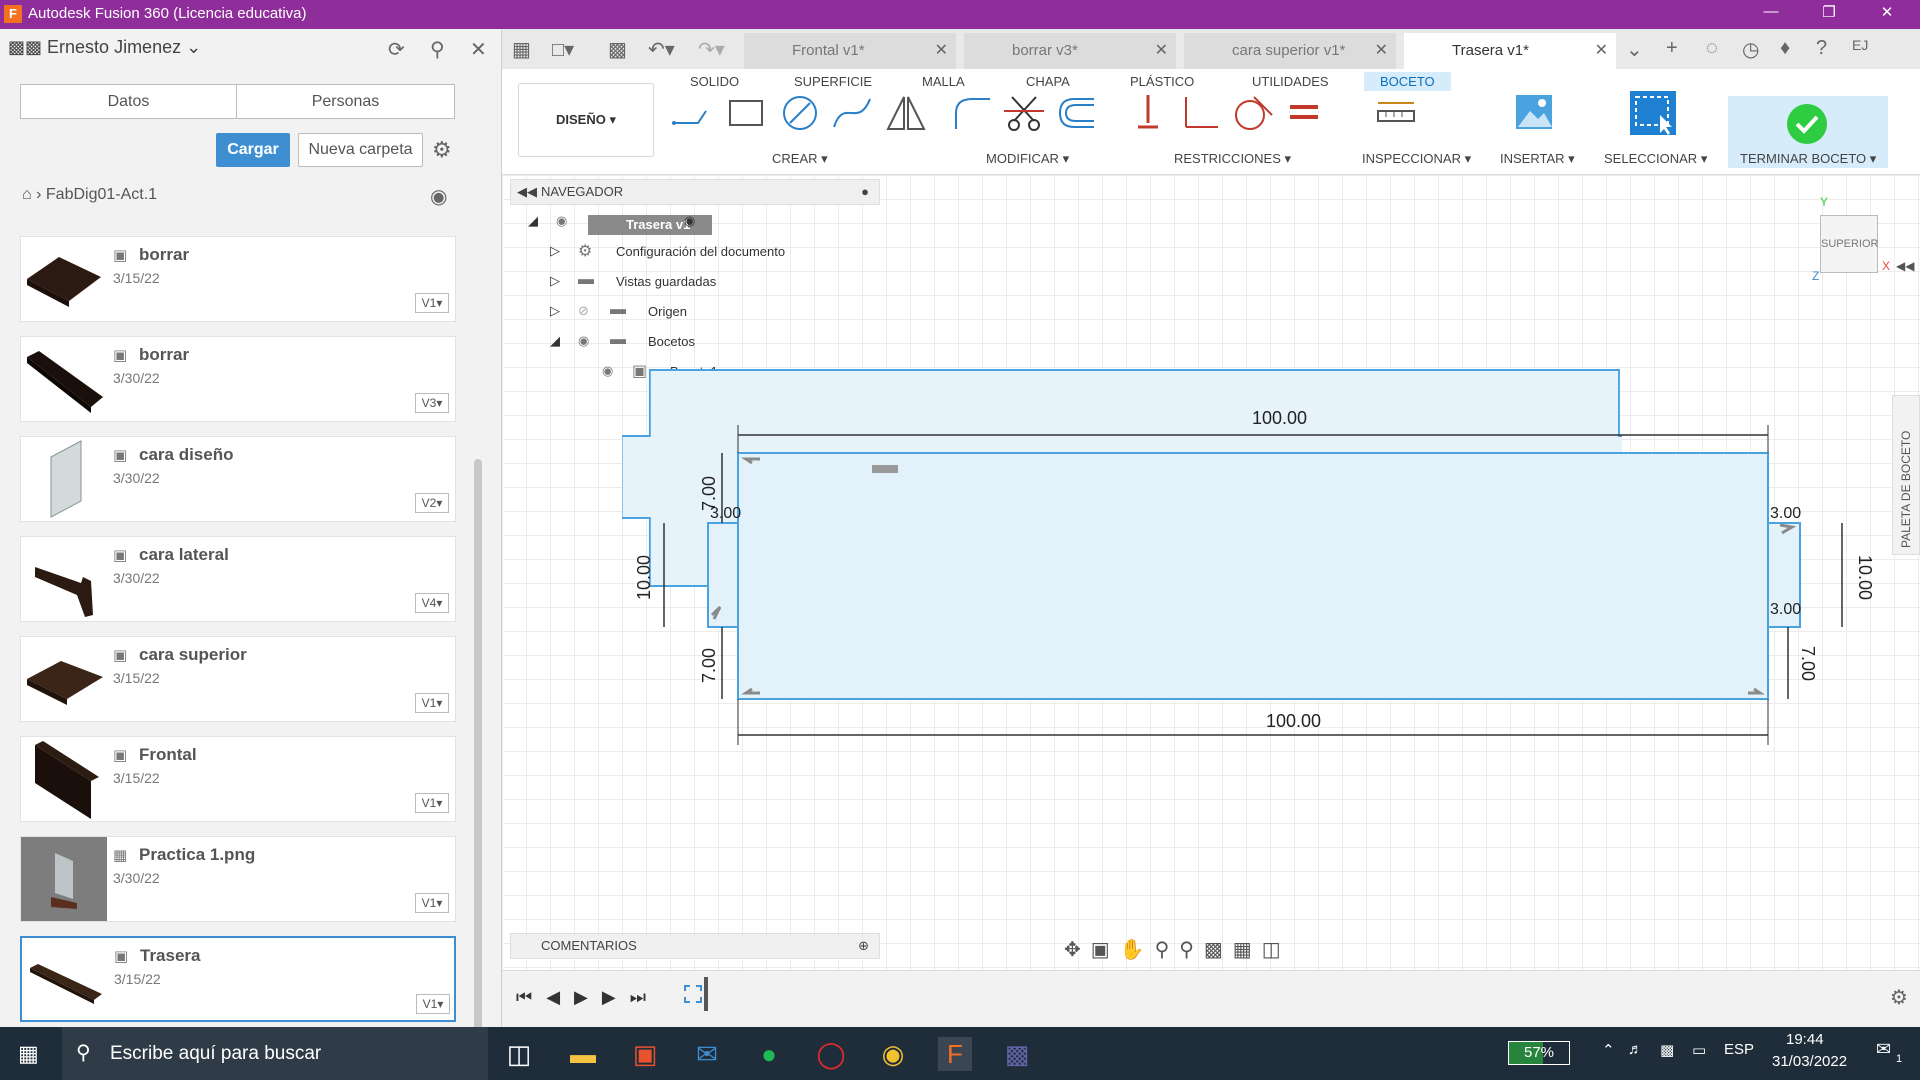  Describe the element at coordinates (396, 49) in the screenshot. I see `refresh-icon: ⟳` at that location.